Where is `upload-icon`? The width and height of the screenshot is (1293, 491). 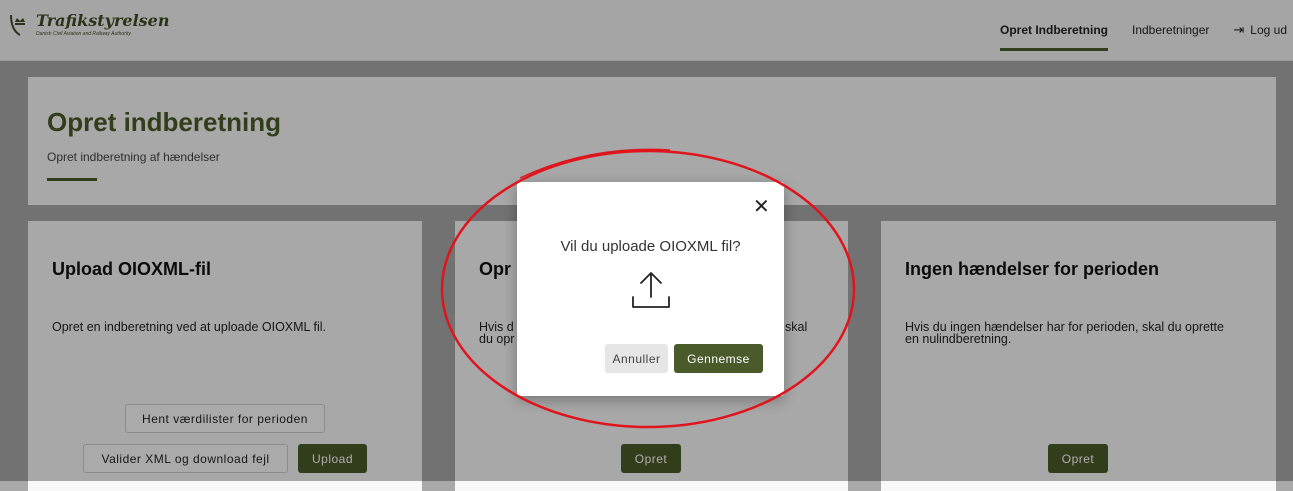
upload-icon is located at coordinates (651, 291).